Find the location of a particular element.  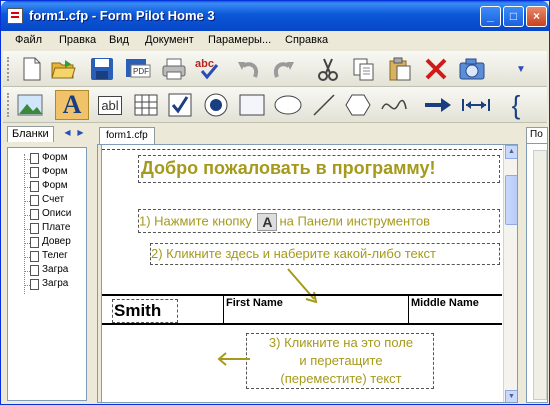

window-title: form1.cfp - Form Pilot Home 3 is located at coordinates (122, 15).